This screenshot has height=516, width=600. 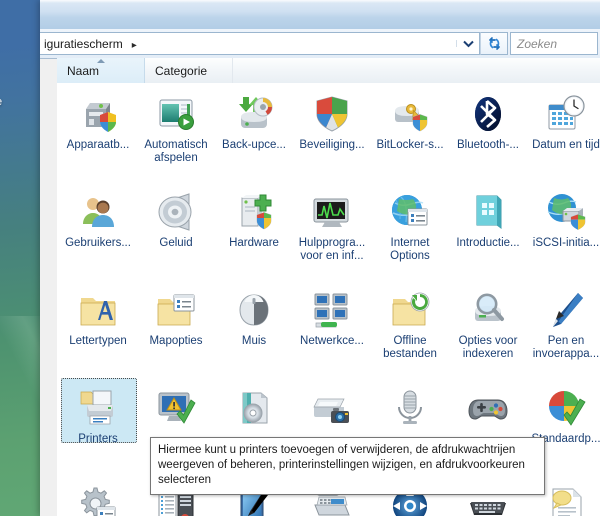 What do you see at coordinates (332, 307) in the screenshot?
I see `network-center-icon` at bounding box center [332, 307].